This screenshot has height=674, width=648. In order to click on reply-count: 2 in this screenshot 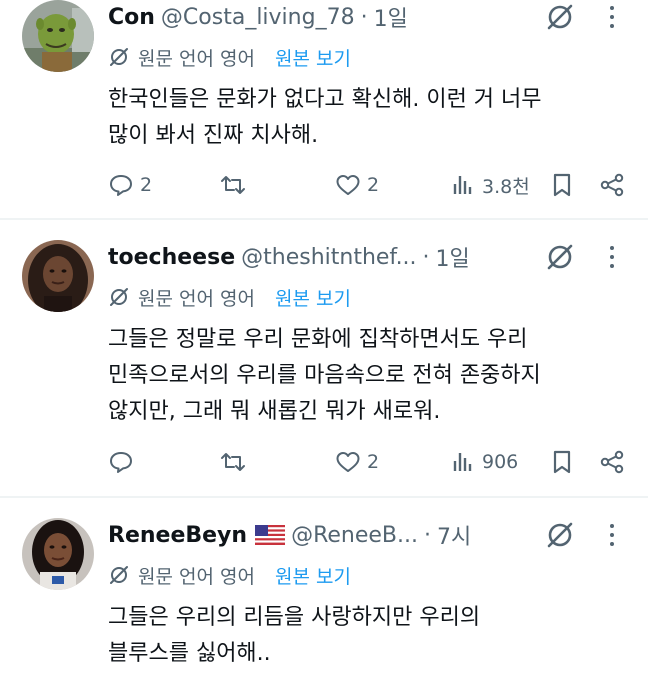, I will do `click(146, 185)`.